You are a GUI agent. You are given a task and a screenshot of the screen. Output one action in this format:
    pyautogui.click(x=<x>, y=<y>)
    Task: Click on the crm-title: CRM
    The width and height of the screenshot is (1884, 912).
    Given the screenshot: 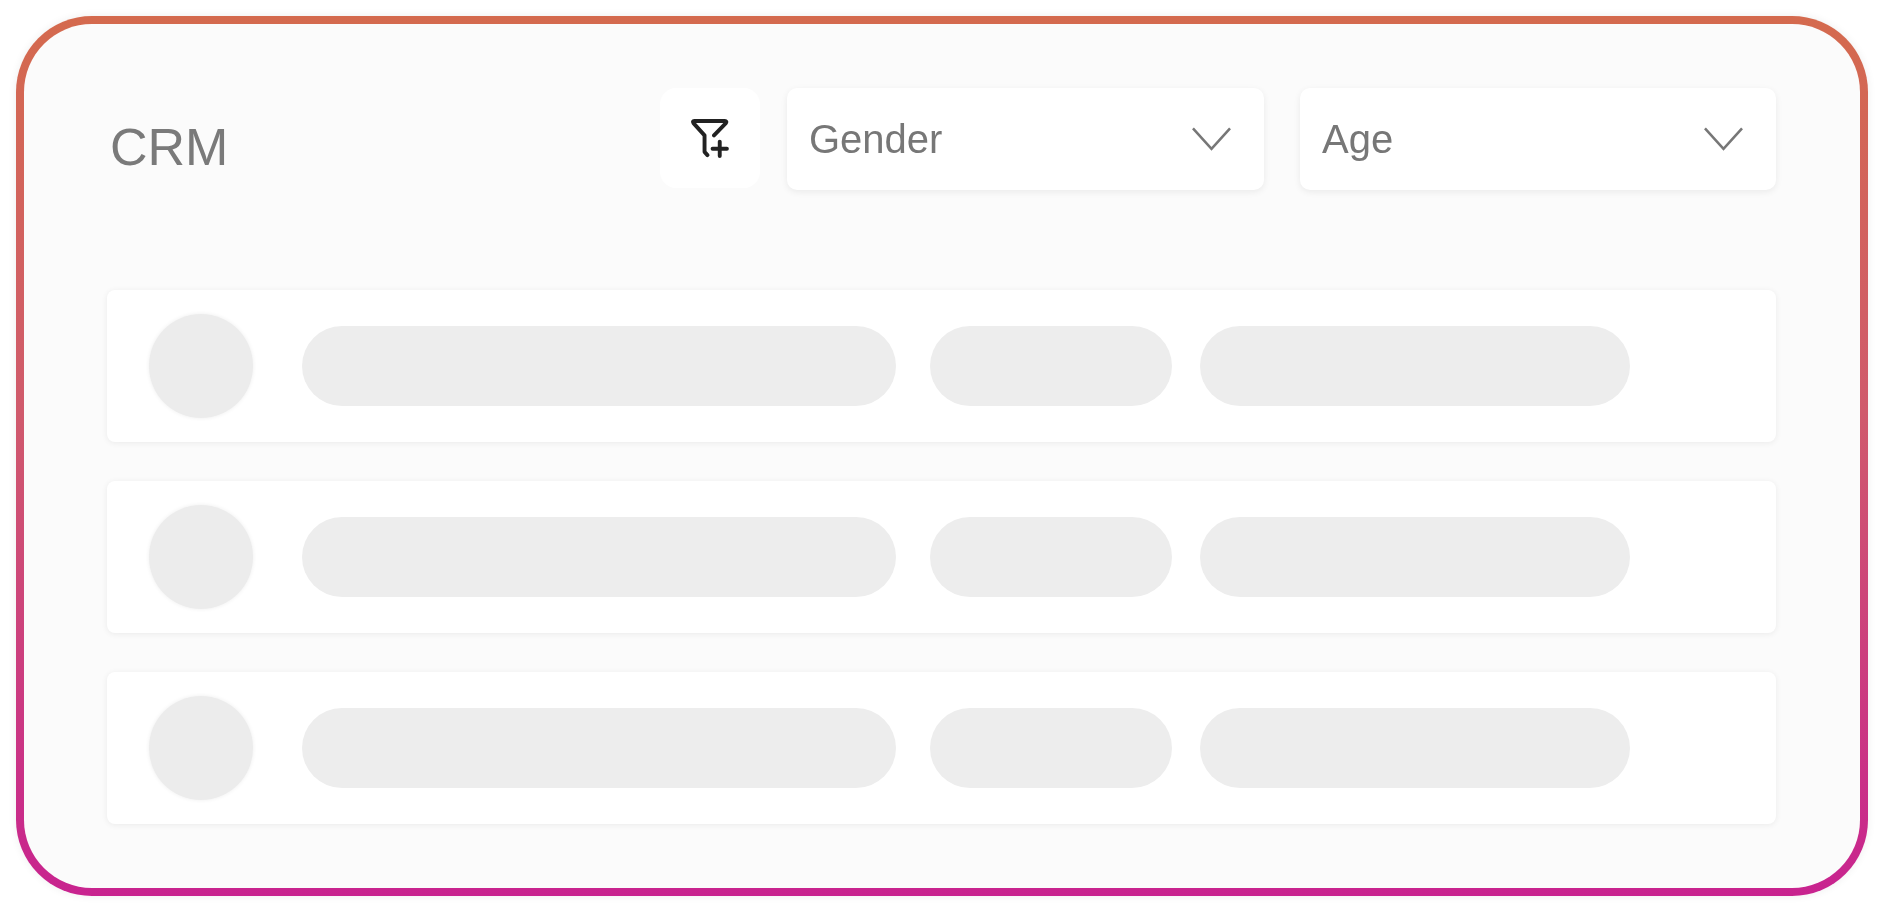 What is the action you would take?
    pyautogui.click(x=170, y=147)
    